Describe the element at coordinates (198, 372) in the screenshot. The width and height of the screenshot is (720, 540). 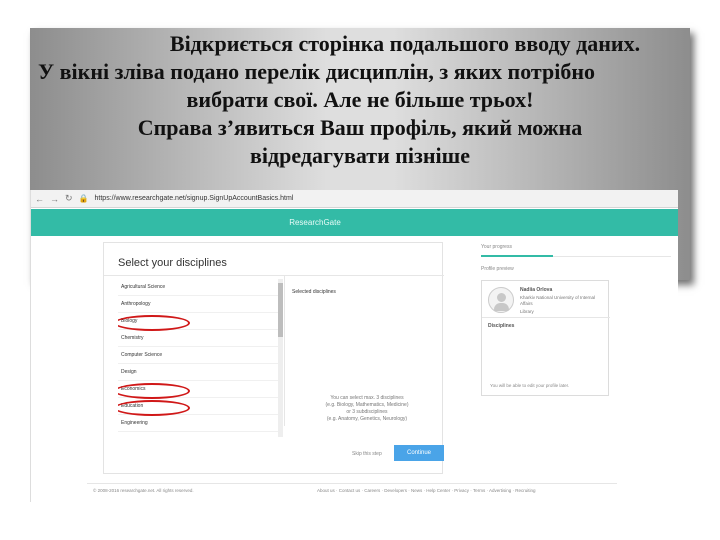
I see `discipline-item: Design` at that location.